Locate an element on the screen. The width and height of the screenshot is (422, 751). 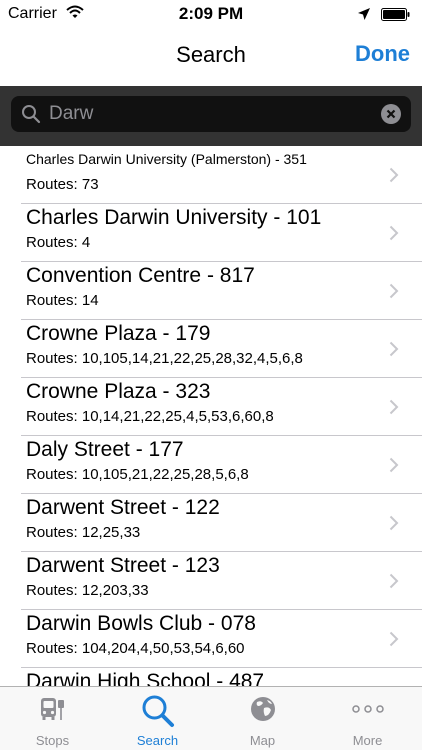
tab-label: Map is located at coordinates (262, 740).